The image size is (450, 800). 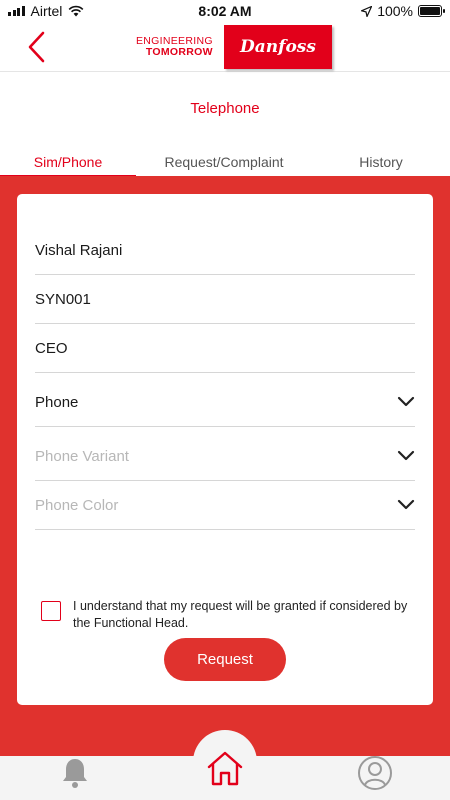 I want to click on logo-text: Danfoss, so click(x=278, y=47).